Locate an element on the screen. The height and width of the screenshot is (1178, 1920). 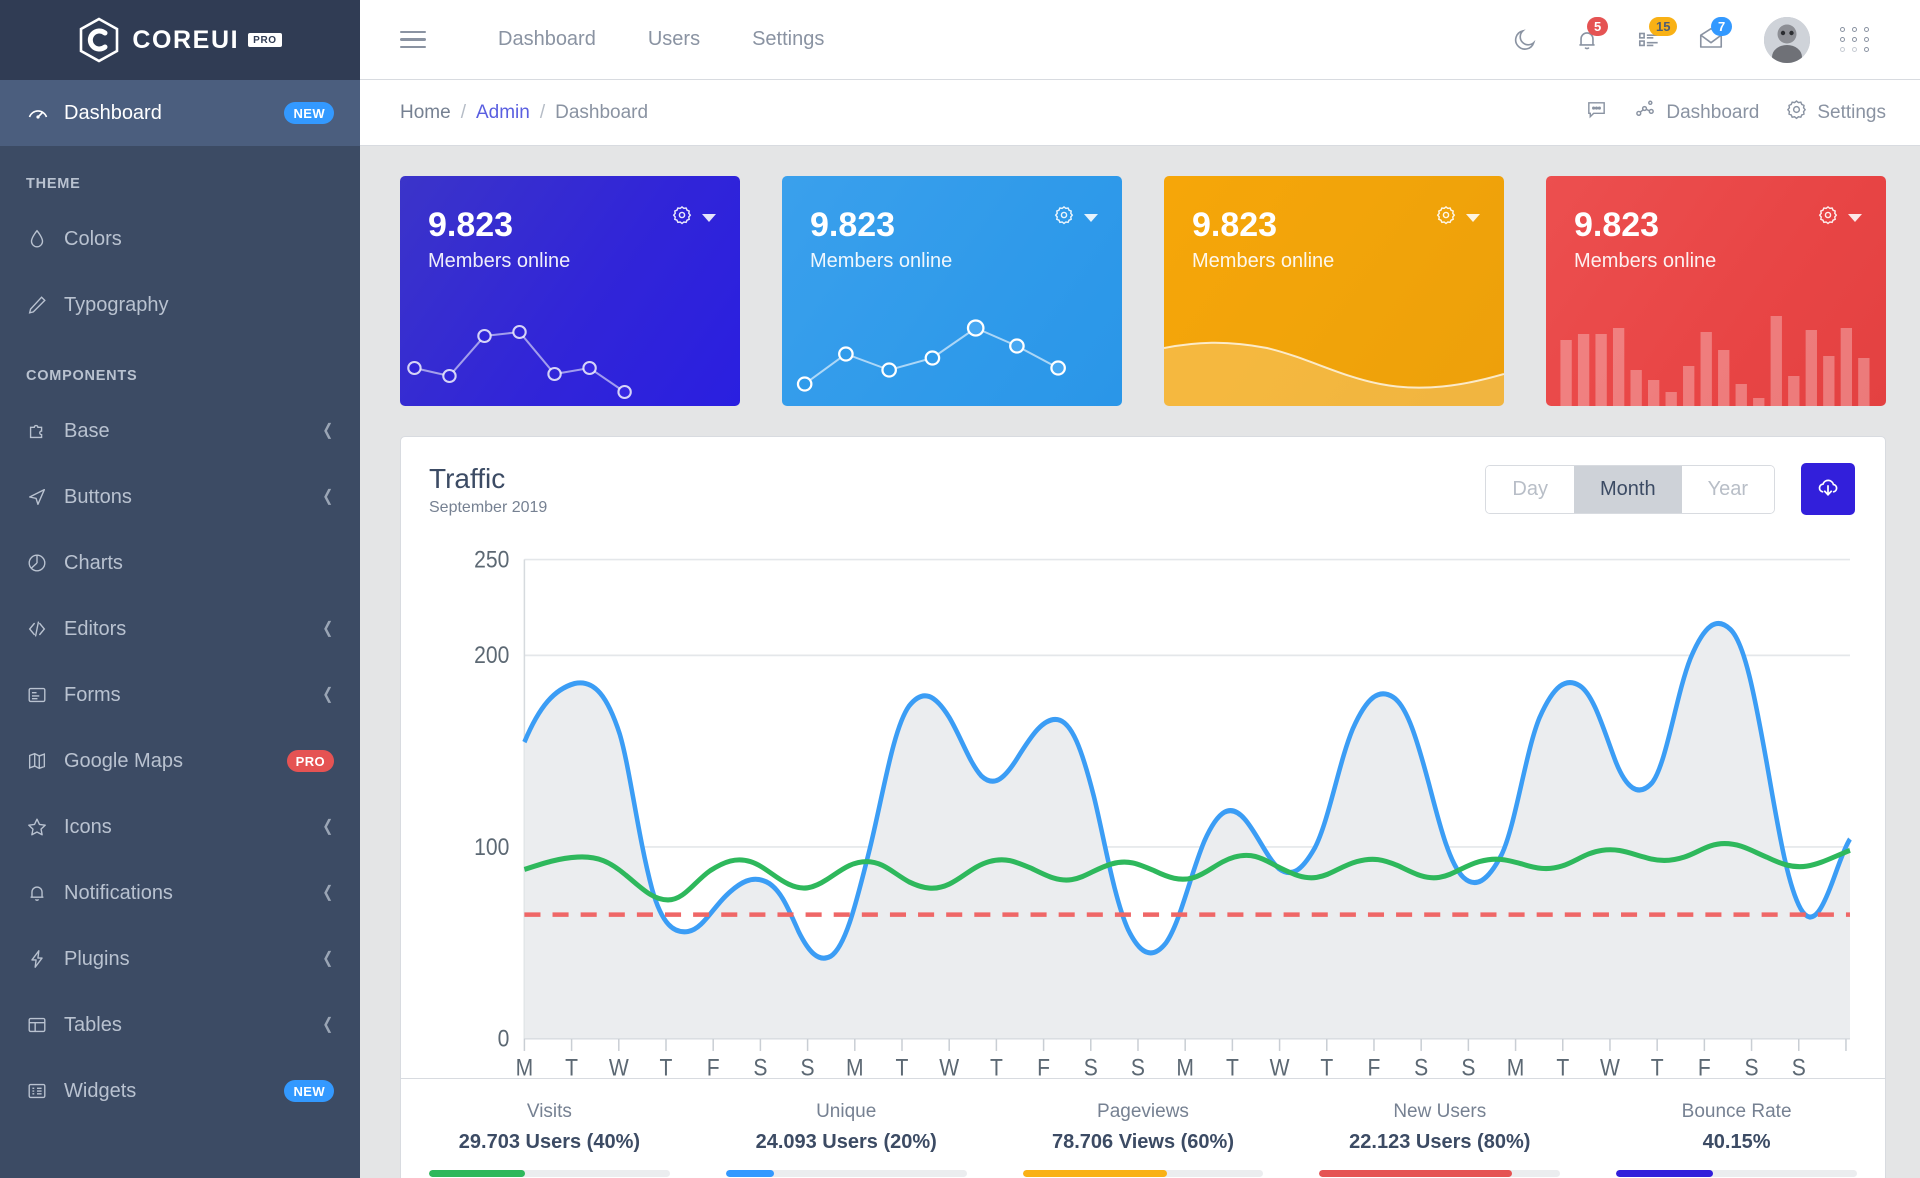
sidebar-item-label: Editors is located at coordinates (95, 628).